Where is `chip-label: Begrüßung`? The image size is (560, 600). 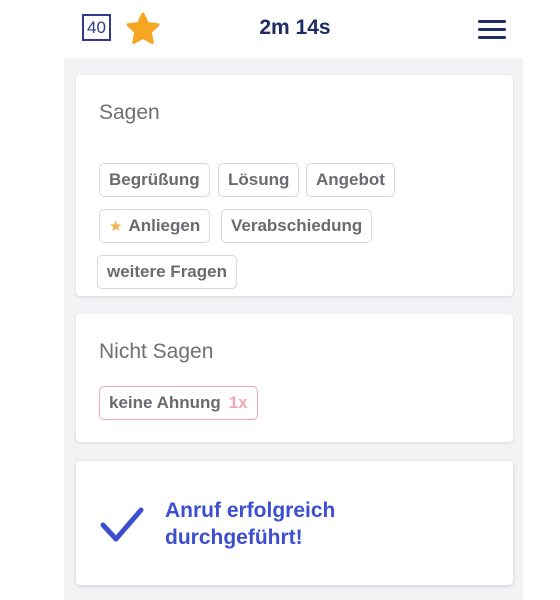
chip-label: Begrüßung is located at coordinates (154, 179).